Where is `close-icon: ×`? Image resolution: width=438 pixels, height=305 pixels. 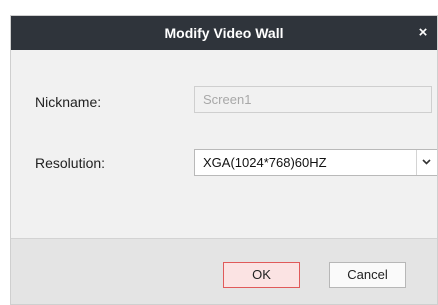
close-icon: × is located at coordinates (423, 33).